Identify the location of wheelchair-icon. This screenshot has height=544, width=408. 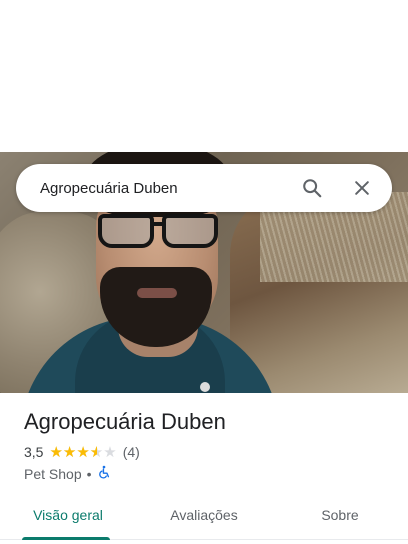
(104, 473).